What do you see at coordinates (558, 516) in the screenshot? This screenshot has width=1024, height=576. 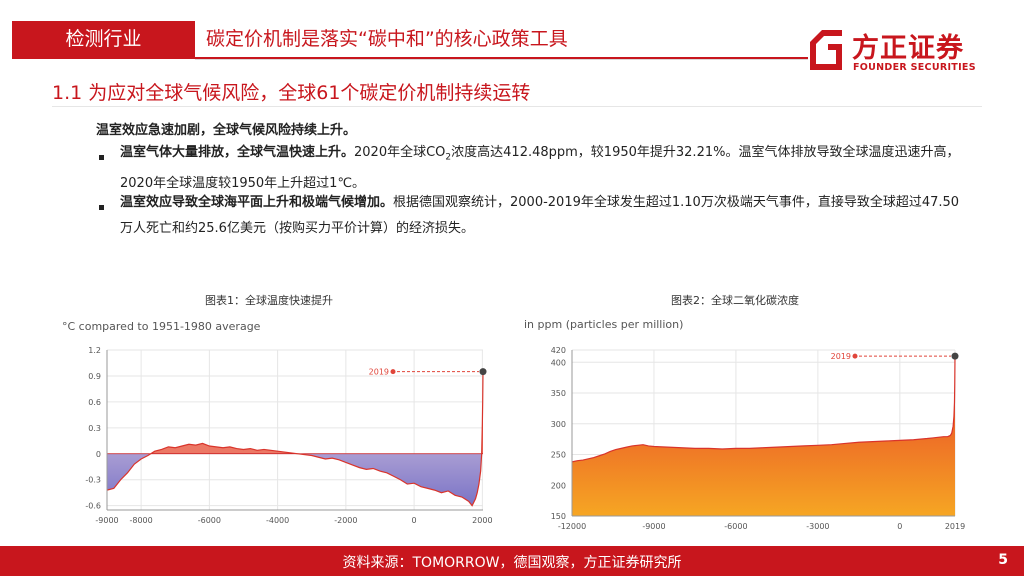 I see `y-tick-label: 150` at bounding box center [558, 516].